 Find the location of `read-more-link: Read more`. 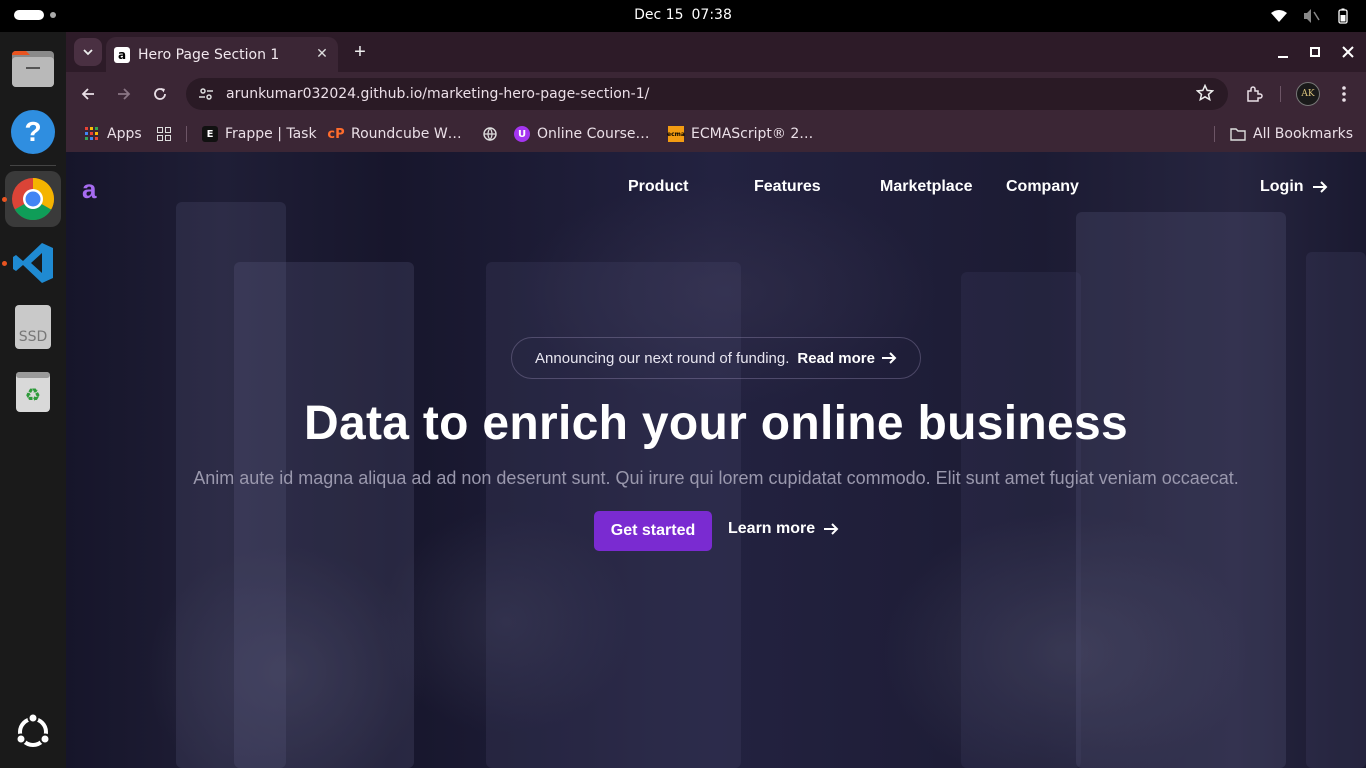

read-more-link: Read more is located at coordinates (847, 358).